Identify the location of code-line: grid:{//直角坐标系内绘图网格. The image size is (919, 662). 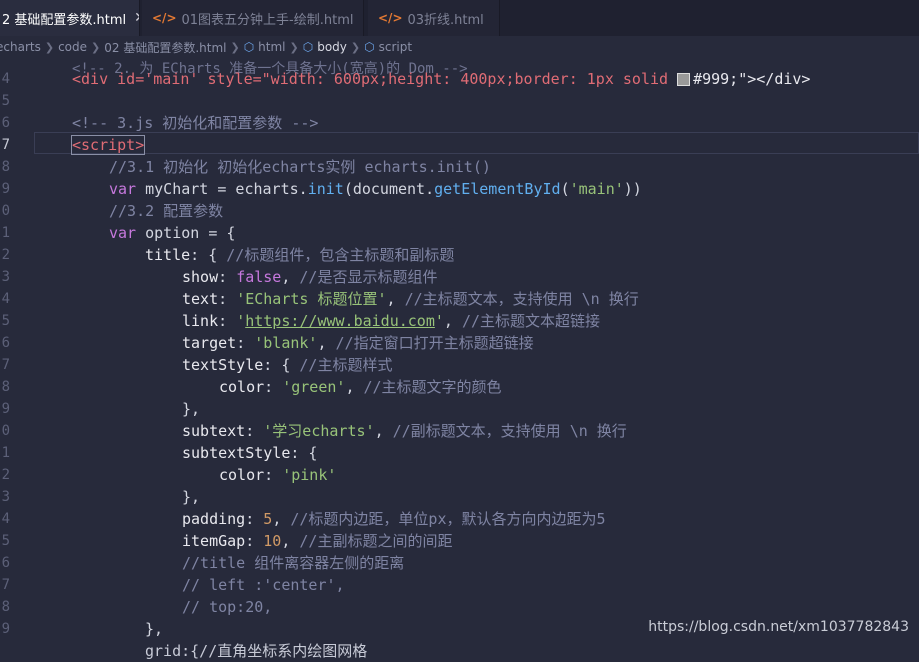
(256, 651).